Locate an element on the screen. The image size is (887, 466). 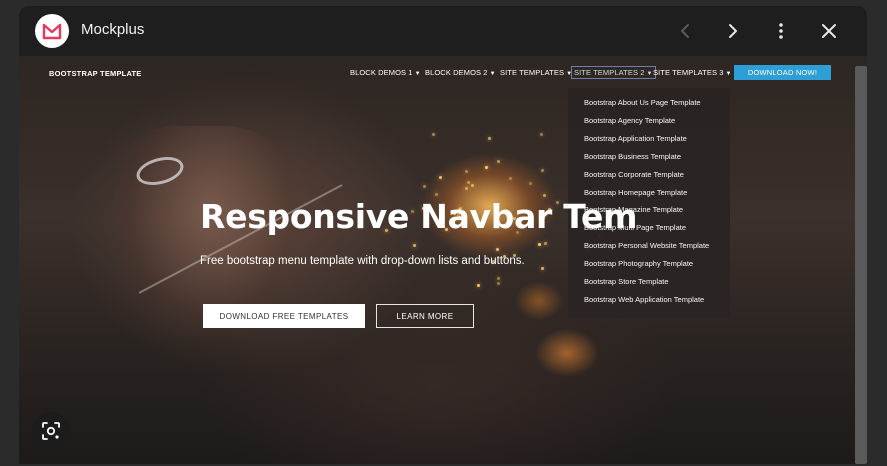
close-button is located at coordinates (829, 31).